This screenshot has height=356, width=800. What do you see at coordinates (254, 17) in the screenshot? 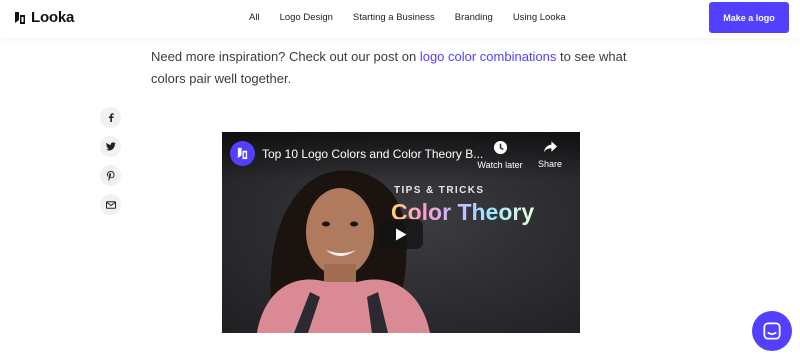
I see `nav-item-all: All` at bounding box center [254, 17].